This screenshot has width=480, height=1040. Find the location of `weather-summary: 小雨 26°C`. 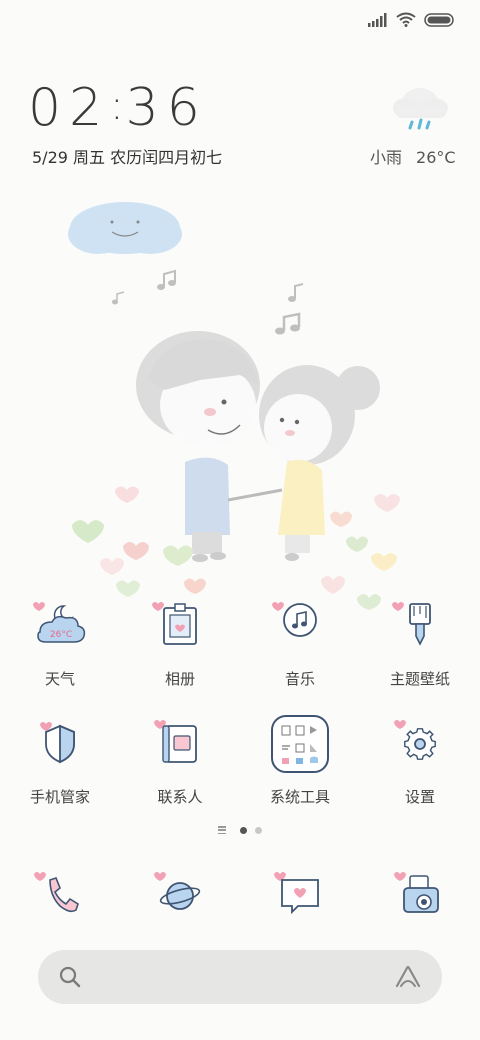

weather-summary: 小雨 26°C is located at coordinates (413, 156).